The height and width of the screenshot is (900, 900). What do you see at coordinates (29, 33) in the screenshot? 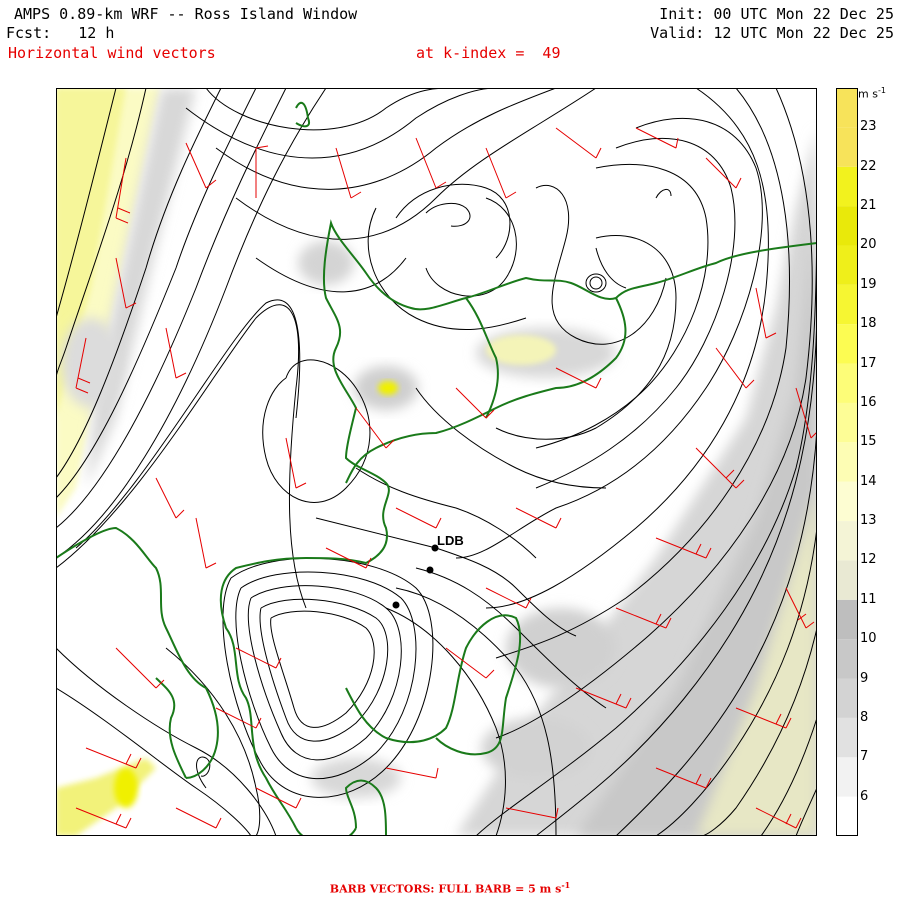
I see `forecast-label: Fcst:` at bounding box center [29, 33].